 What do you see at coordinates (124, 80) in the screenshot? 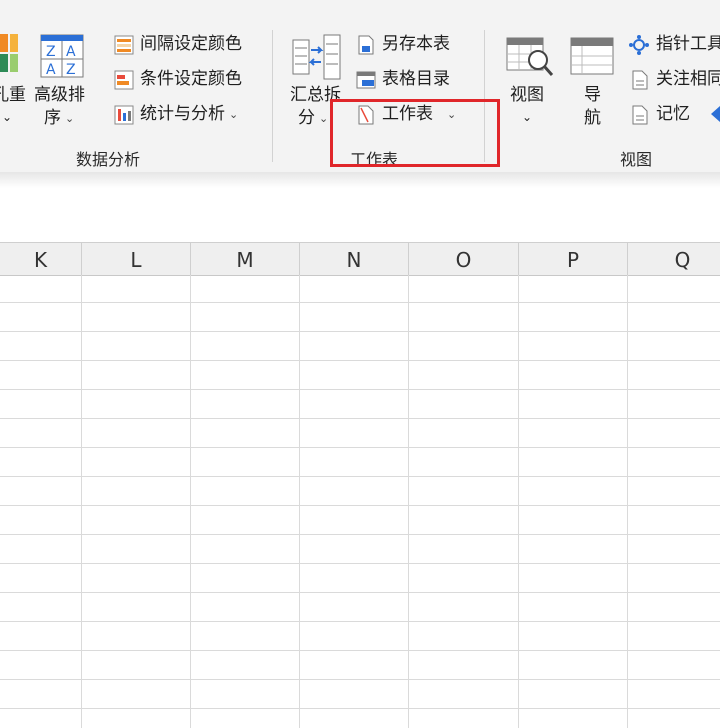
I see `condition-color-icon` at bounding box center [124, 80].